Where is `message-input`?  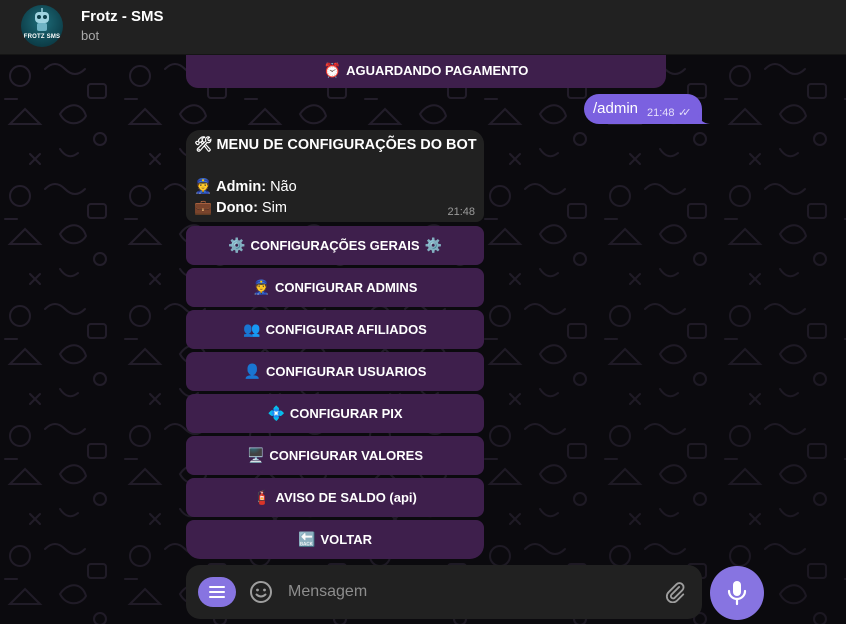 message-input is located at coordinates (468, 592).